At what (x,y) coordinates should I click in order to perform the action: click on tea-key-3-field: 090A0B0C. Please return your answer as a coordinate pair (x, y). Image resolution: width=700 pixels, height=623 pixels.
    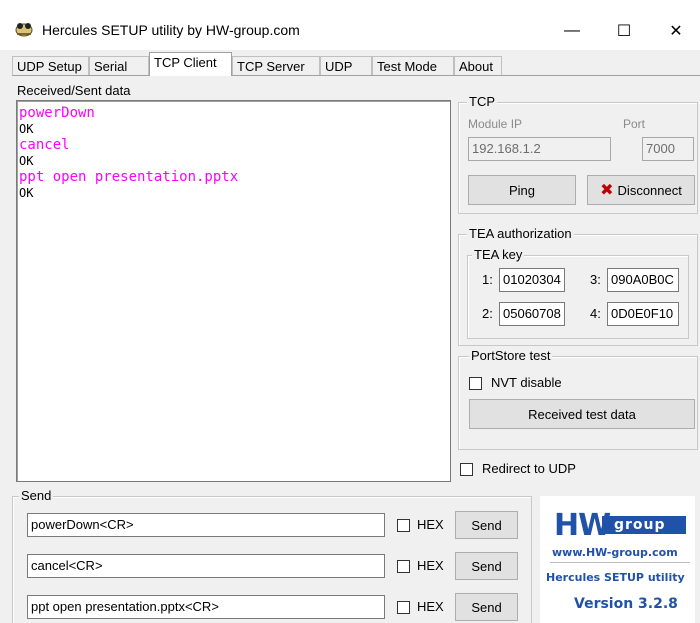
    Looking at the image, I should click on (643, 280).